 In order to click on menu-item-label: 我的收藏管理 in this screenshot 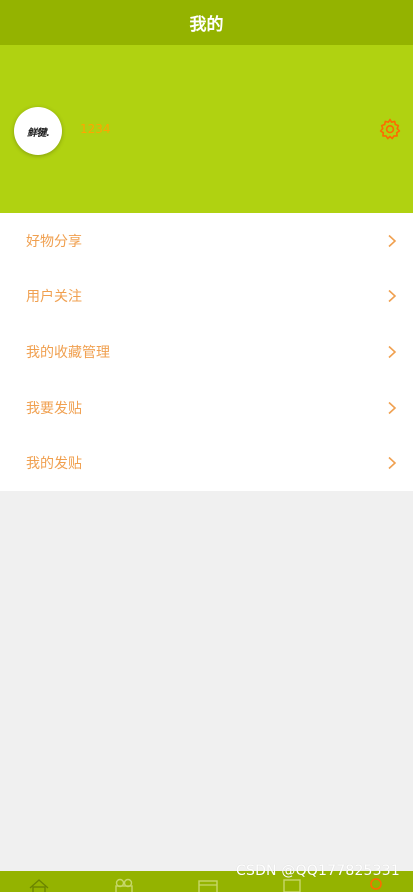, I will do `click(68, 352)`.